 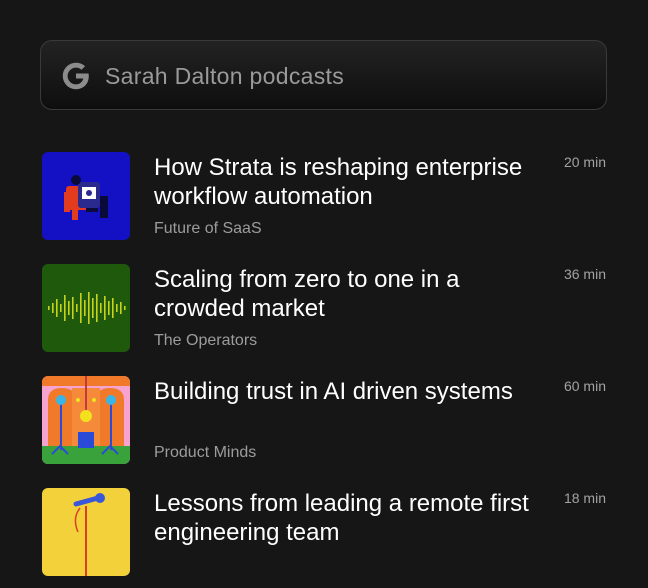 What do you see at coordinates (205, 452) in the screenshot?
I see `episode-show: Product Minds` at bounding box center [205, 452].